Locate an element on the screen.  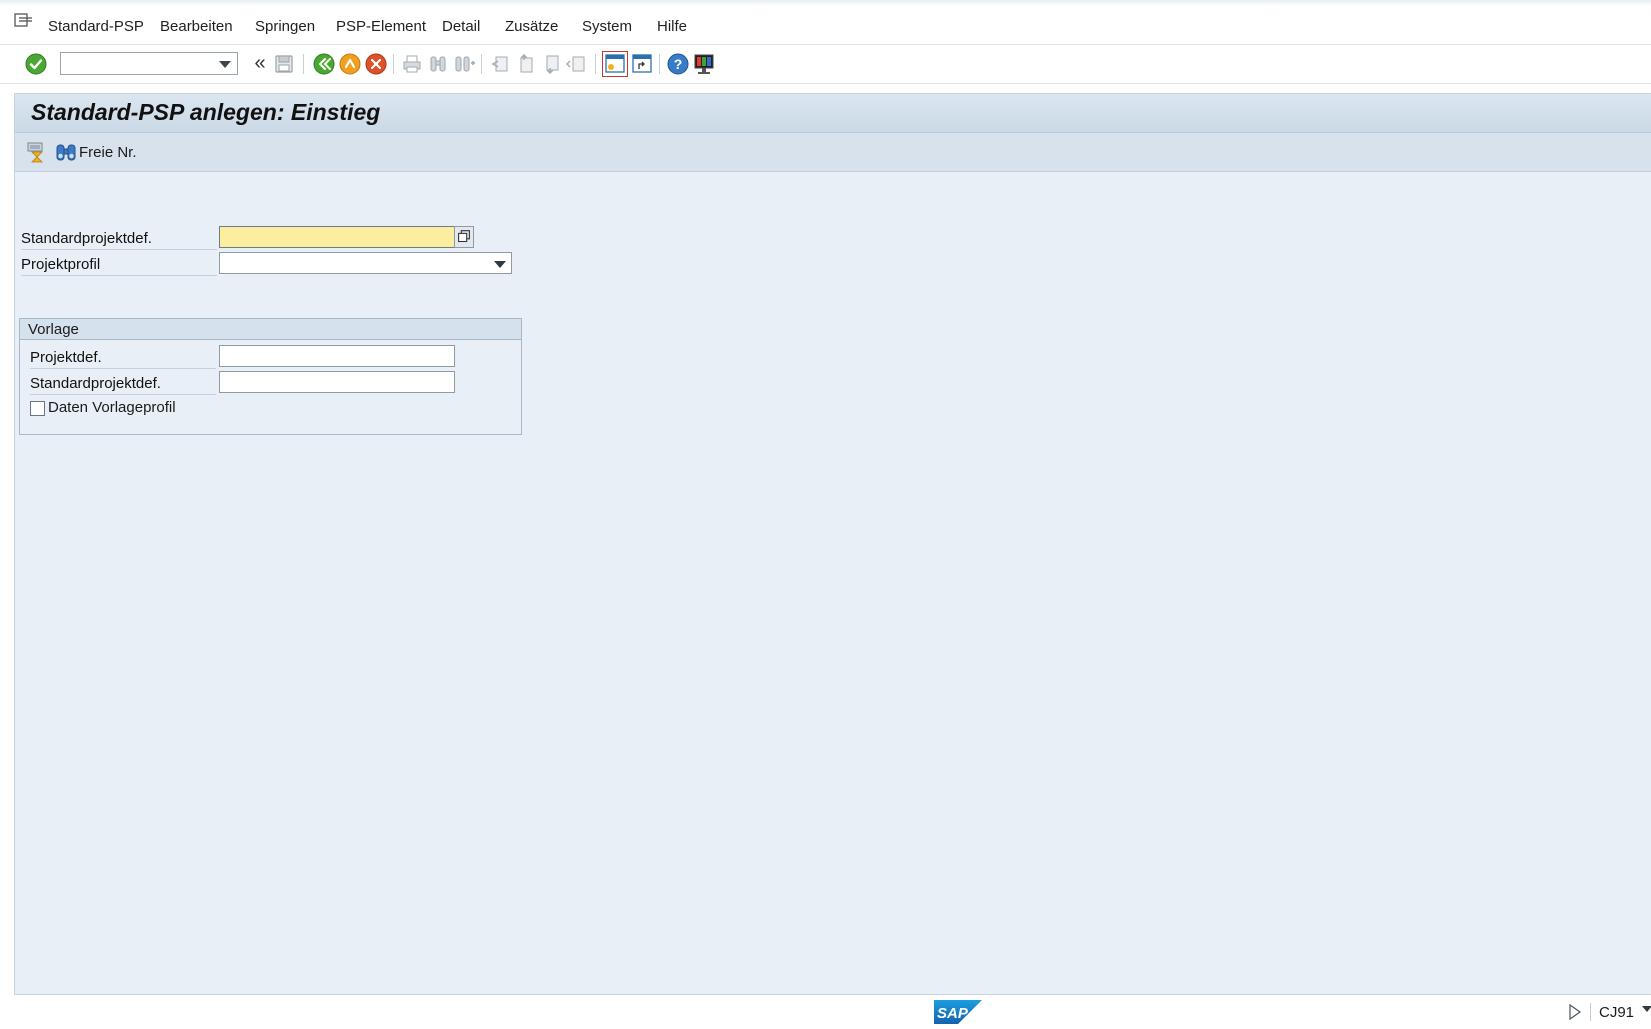
status-right: CJ91 is located at coordinates (1609, 1012).